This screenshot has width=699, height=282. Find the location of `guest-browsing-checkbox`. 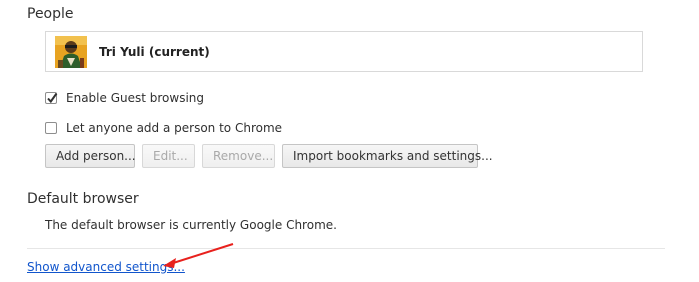

guest-browsing-checkbox is located at coordinates (51, 98).